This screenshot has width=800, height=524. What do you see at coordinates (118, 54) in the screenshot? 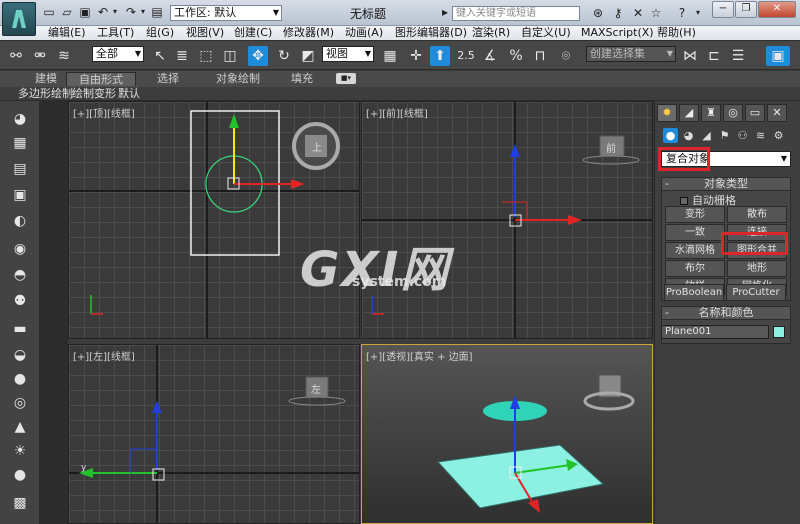
I see `selection-filter-dropdown: 全部 ▼` at bounding box center [118, 54].